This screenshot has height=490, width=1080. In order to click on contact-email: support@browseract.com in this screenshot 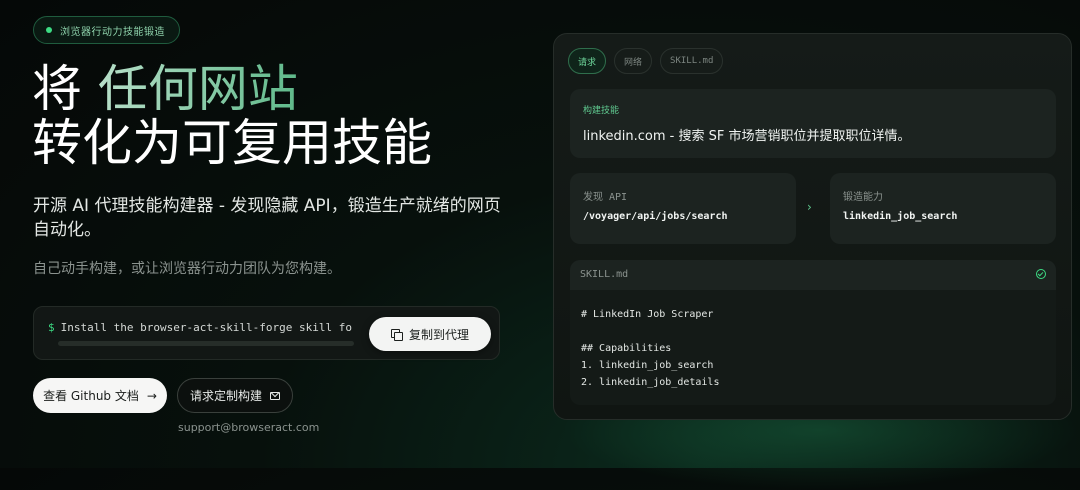, I will do `click(248, 427)`.